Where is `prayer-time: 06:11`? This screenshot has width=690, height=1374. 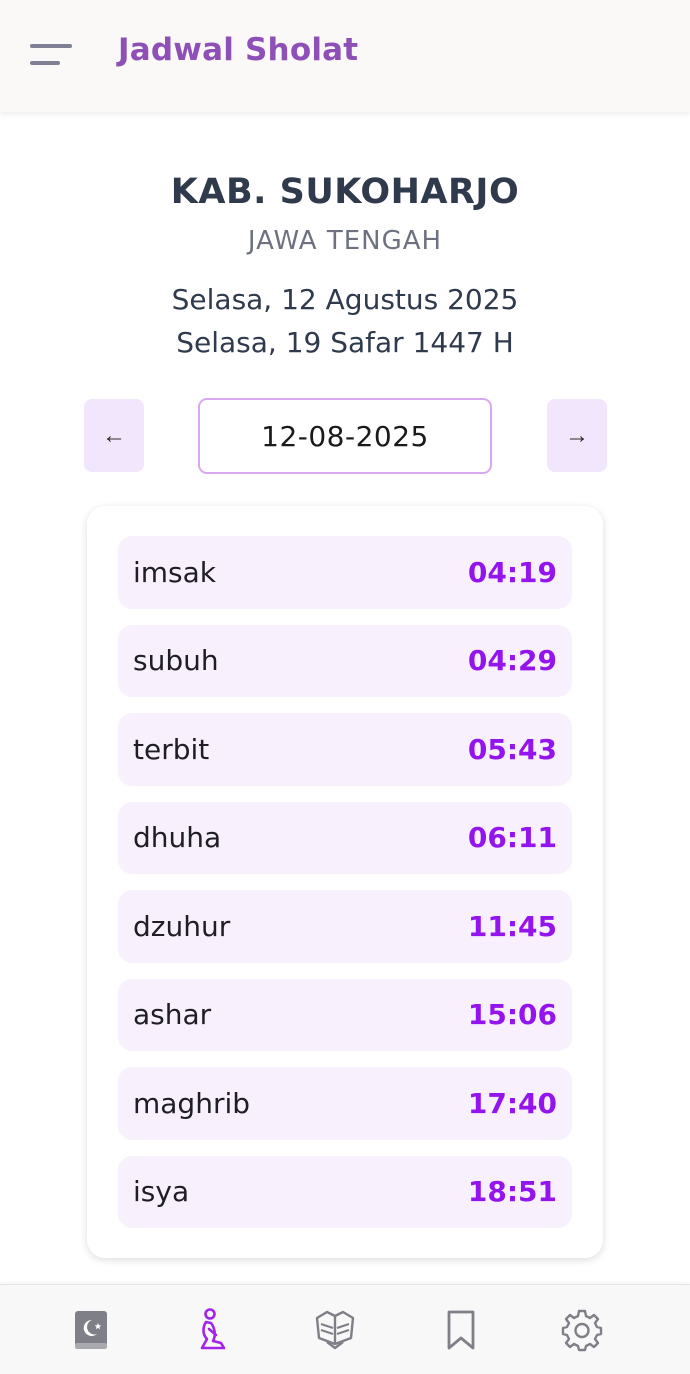
prayer-time: 06:11 is located at coordinates (512, 838).